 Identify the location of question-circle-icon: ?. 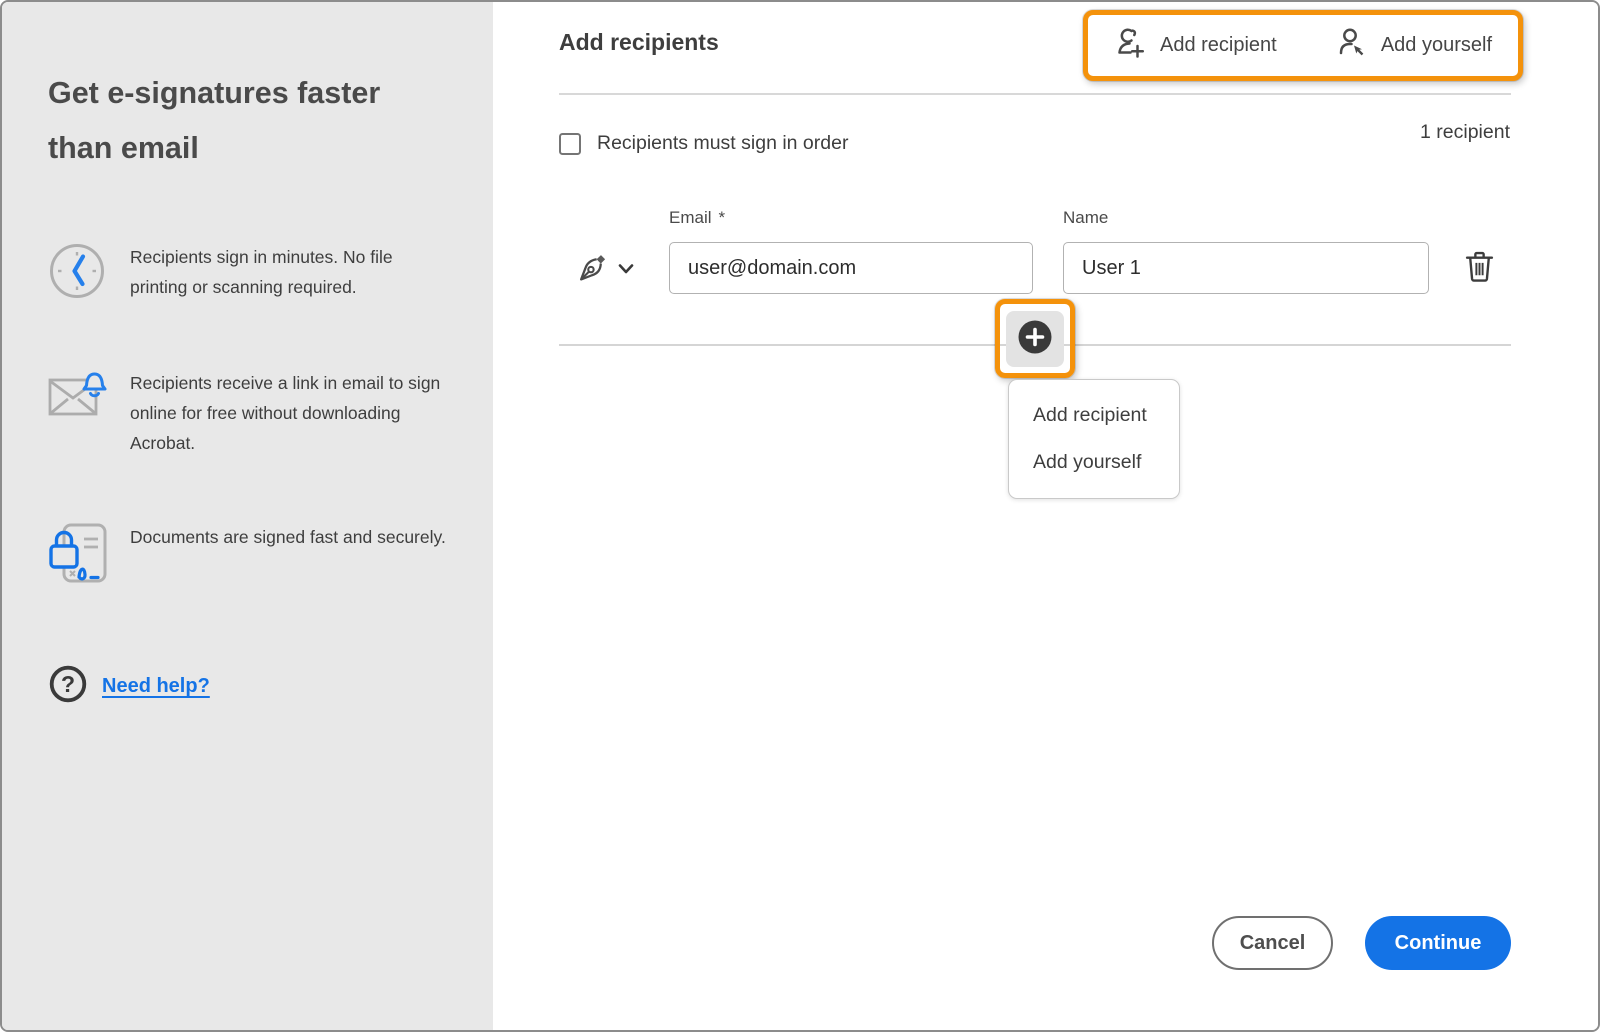
(68, 686).